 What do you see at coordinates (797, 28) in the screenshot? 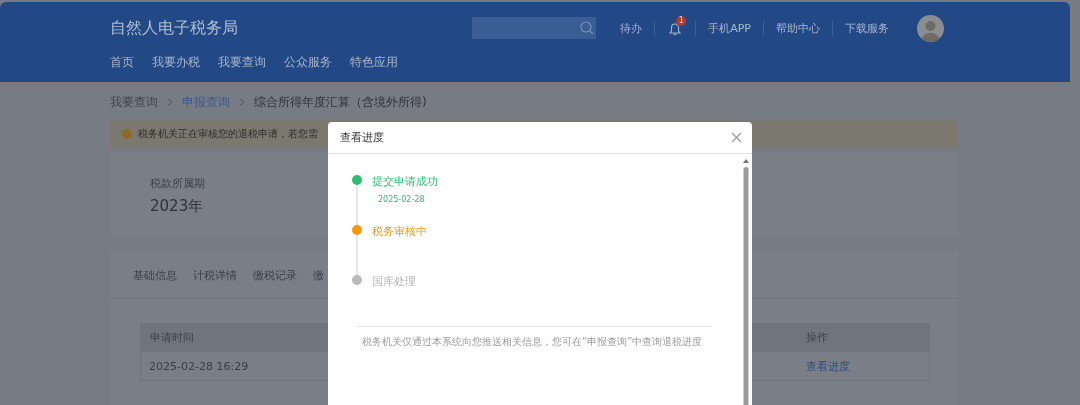
I see `header-link: 帮助中心` at bounding box center [797, 28].